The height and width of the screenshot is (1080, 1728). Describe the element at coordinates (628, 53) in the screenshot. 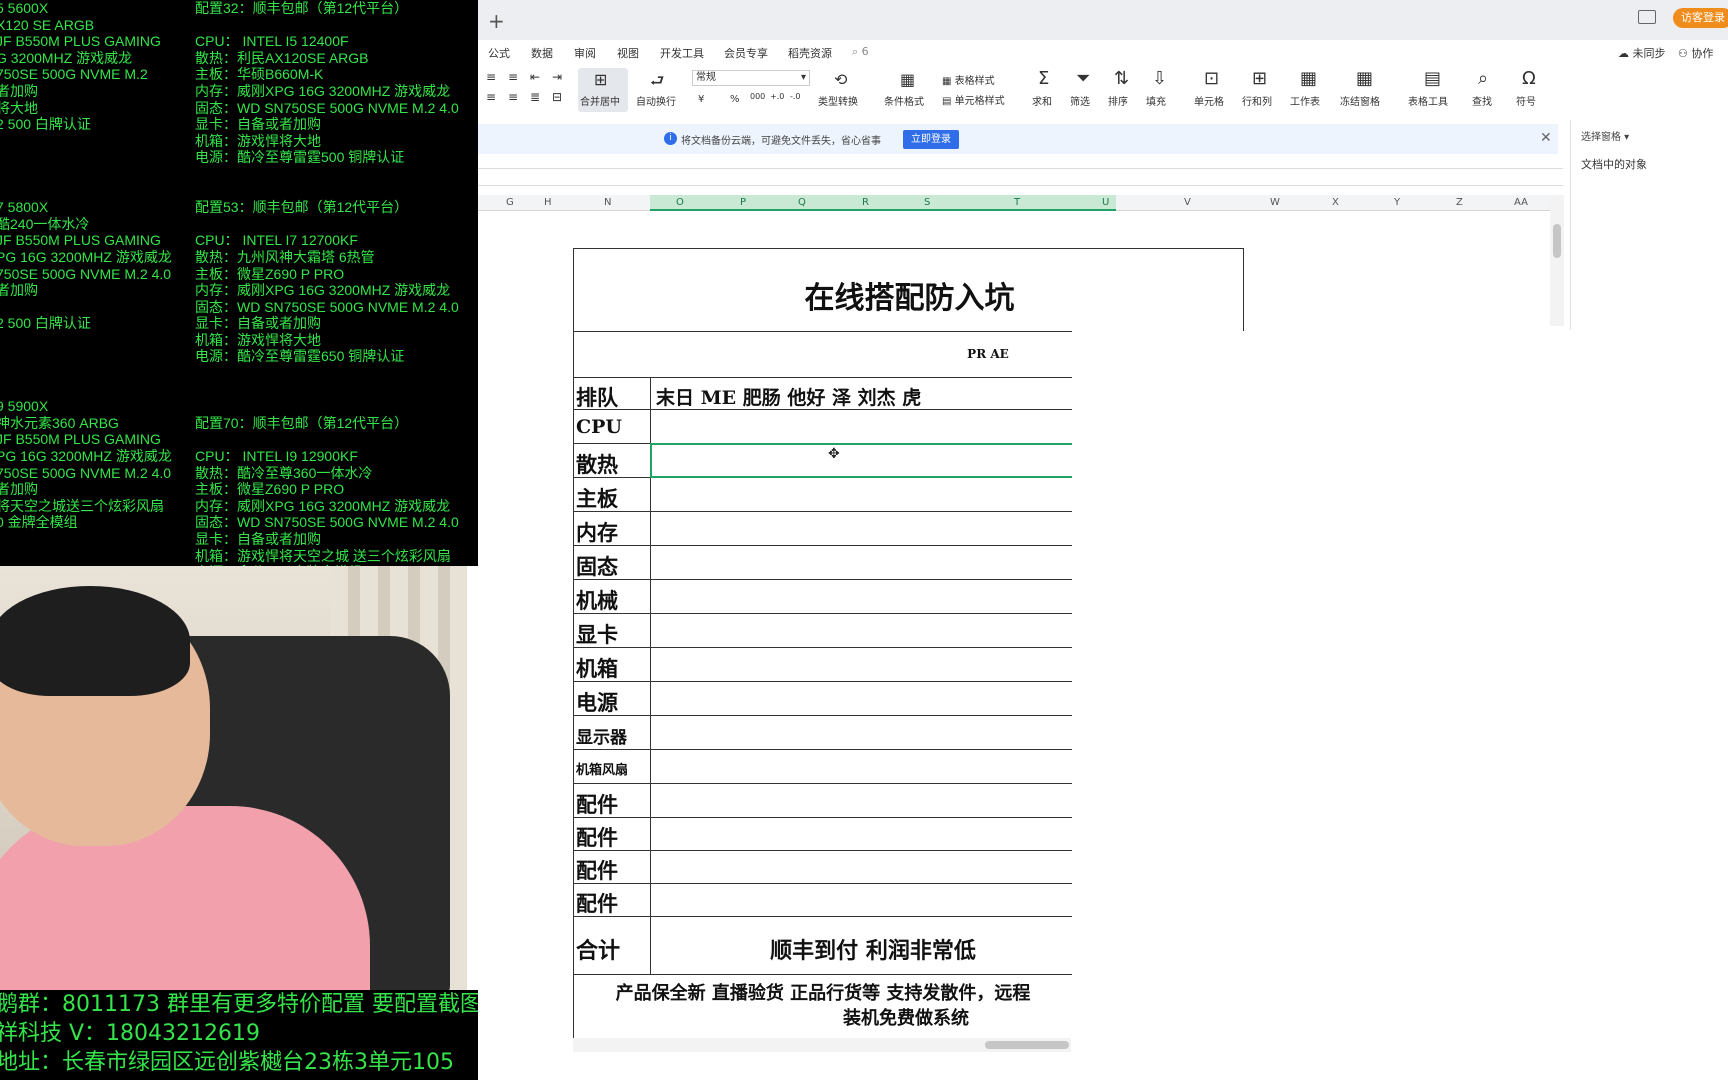

I see `menu-view: 视图` at that location.